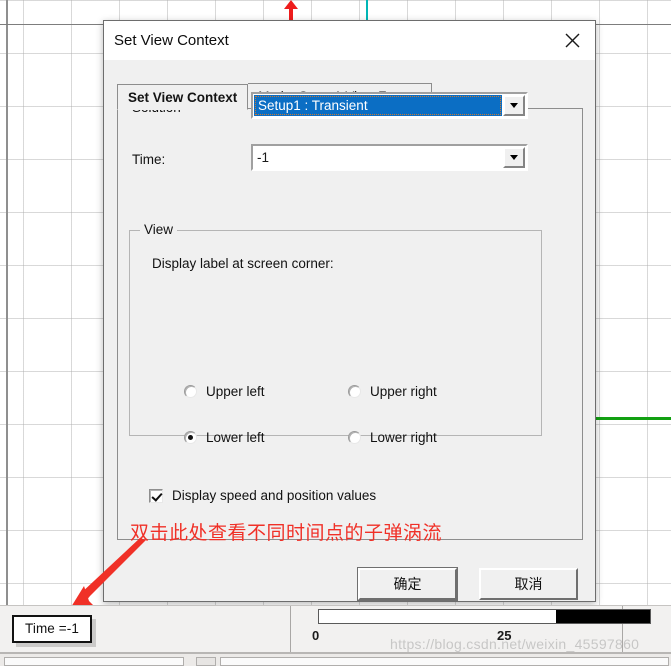 The width and height of the screenshot is (671, 666). I want to click on display-label-prompt: Display label at screen corner:, so click(243, 263).